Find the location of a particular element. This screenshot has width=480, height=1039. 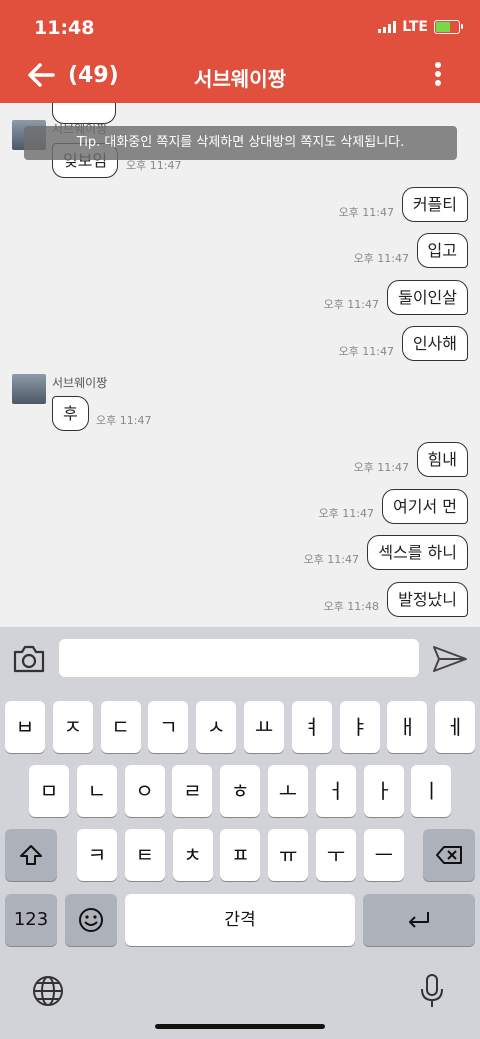

message-bubble: 힘내 is located at coordinates (442, 459).